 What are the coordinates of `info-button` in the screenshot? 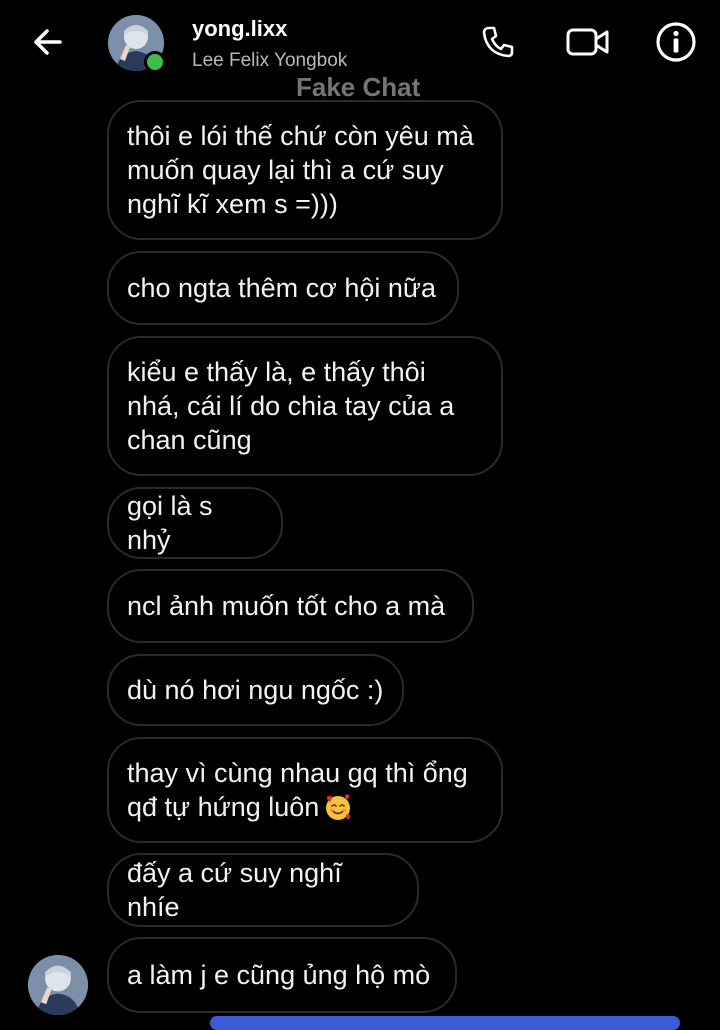 It's located at (676, 42).